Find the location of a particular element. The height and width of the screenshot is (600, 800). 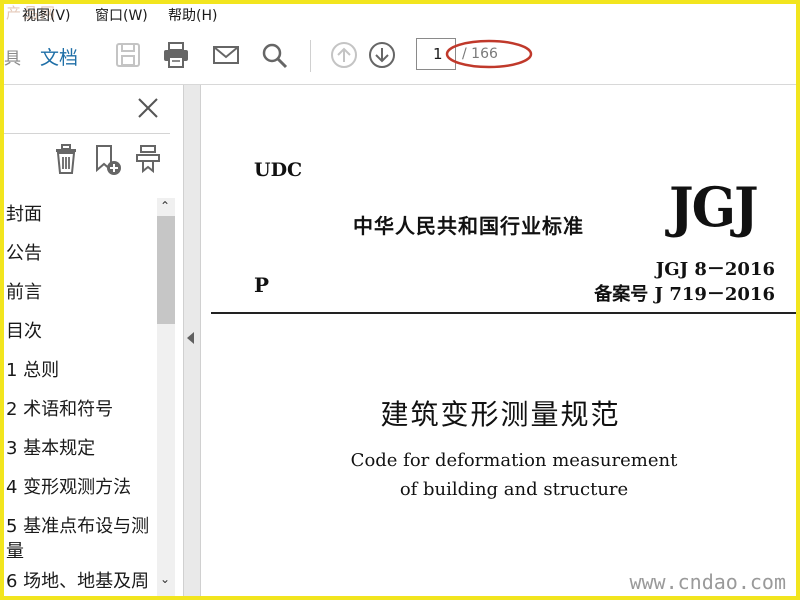

bookmark-item: 前言 is located at coordinates (24, 293).